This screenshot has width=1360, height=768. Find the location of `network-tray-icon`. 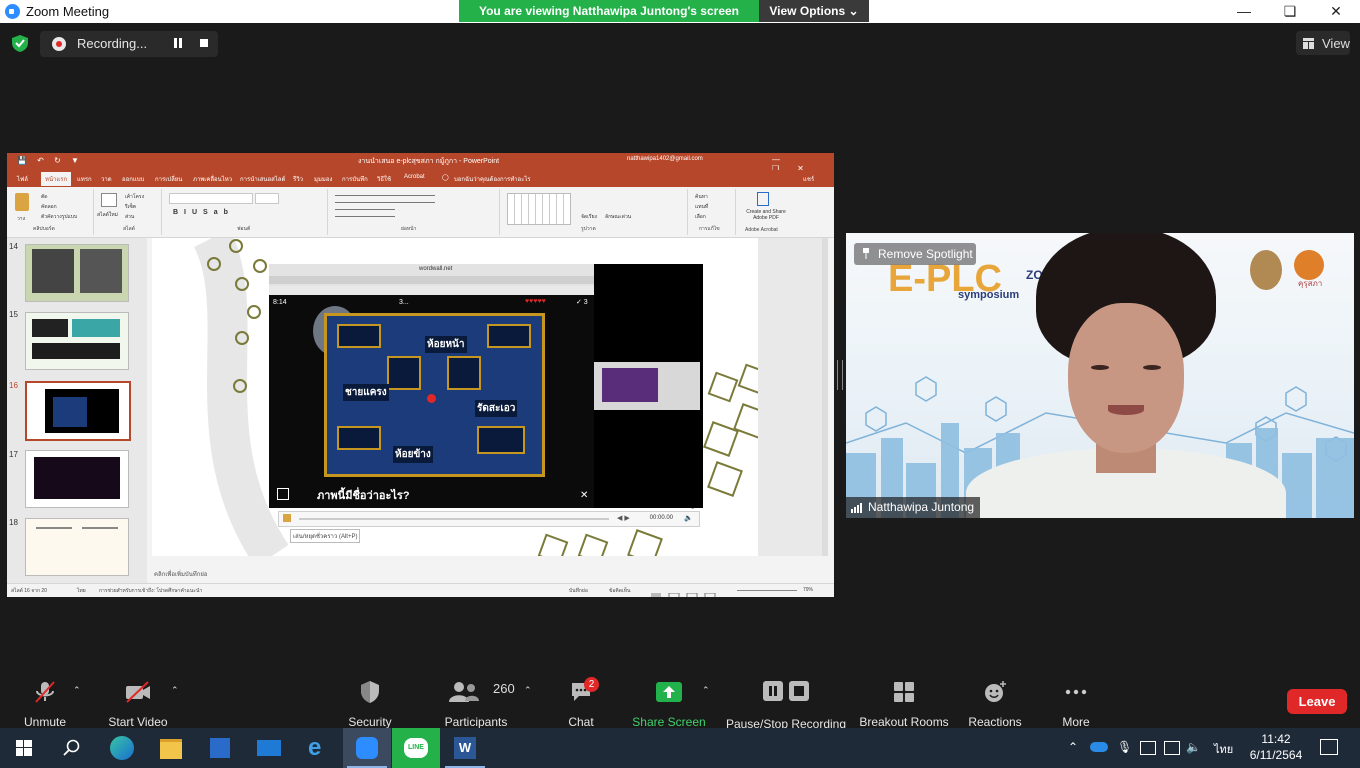

network-tray-icon is located at coordinates (1172, 748).